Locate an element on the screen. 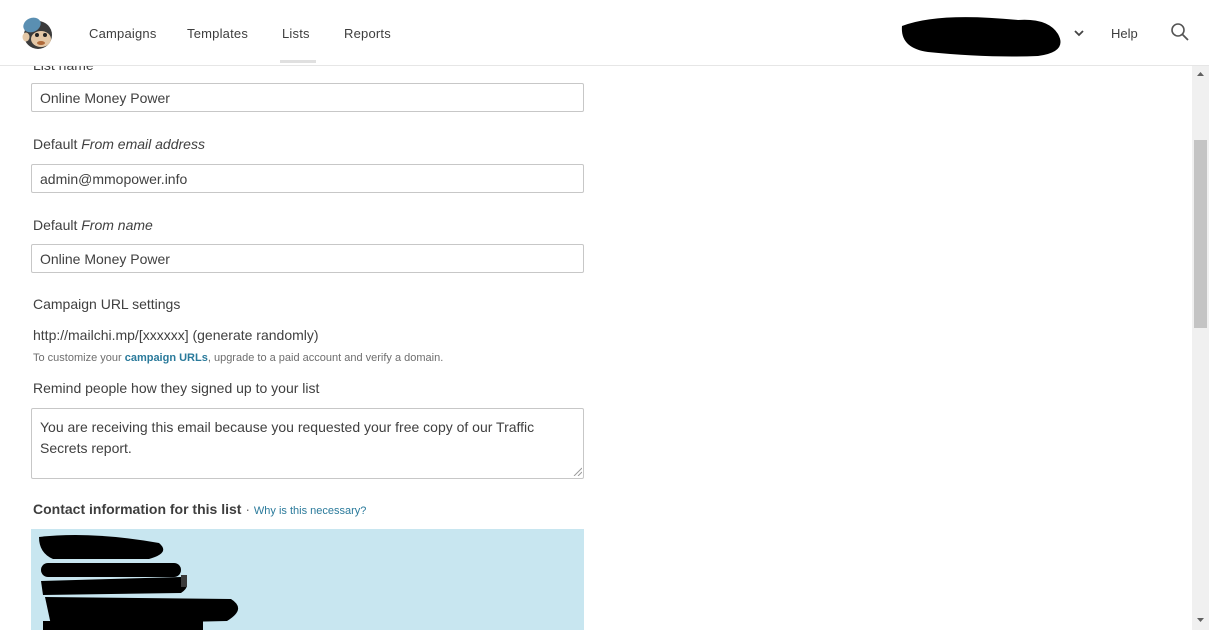 The width and height of the screenshot is (1209, 630). scroll-down-arrow-icon is located at coordinates (1200, 619).